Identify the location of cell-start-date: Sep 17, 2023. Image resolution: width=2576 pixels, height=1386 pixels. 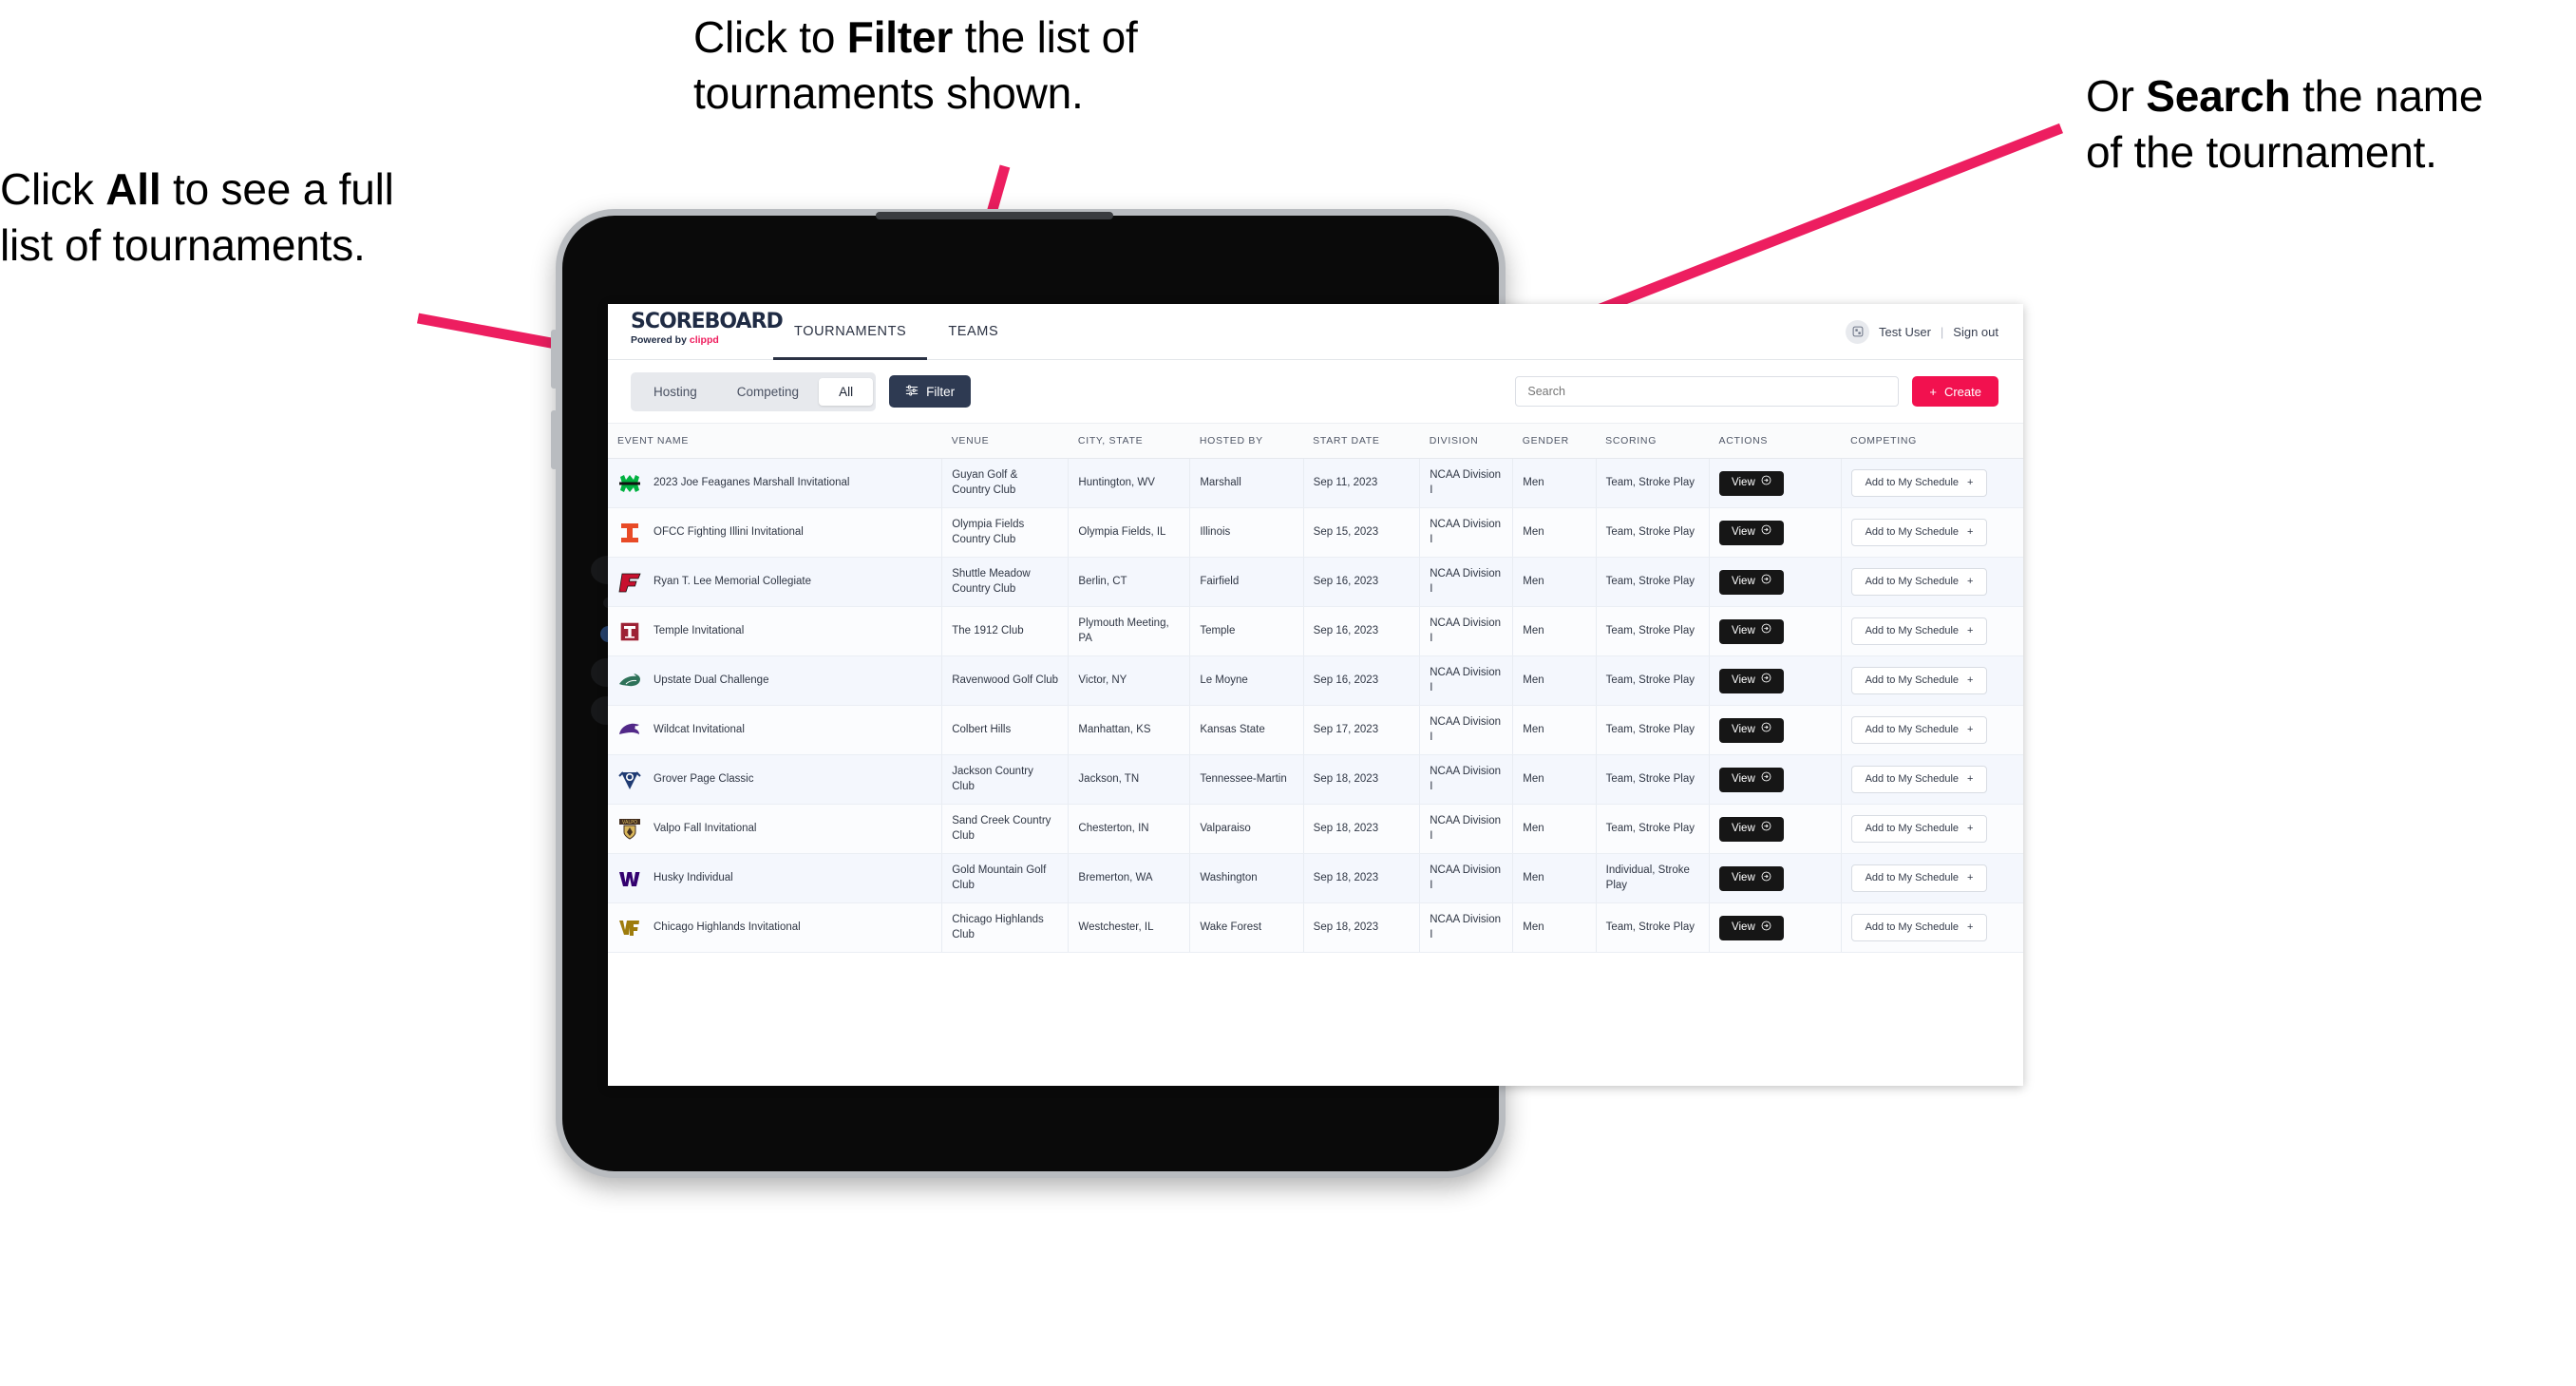
(1361, 730).